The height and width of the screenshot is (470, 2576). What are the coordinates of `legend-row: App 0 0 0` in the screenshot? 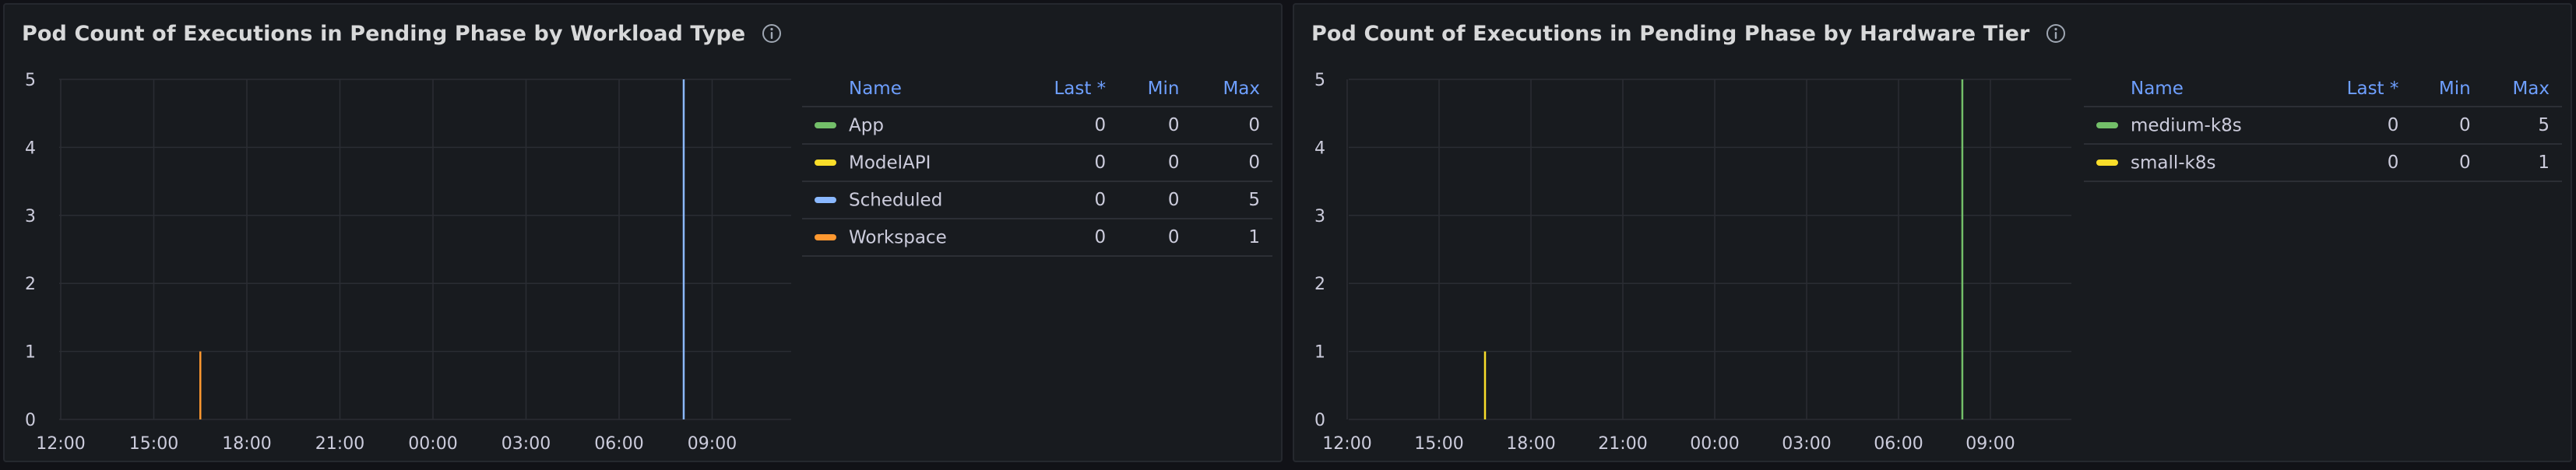 It's located at (1037, 126).